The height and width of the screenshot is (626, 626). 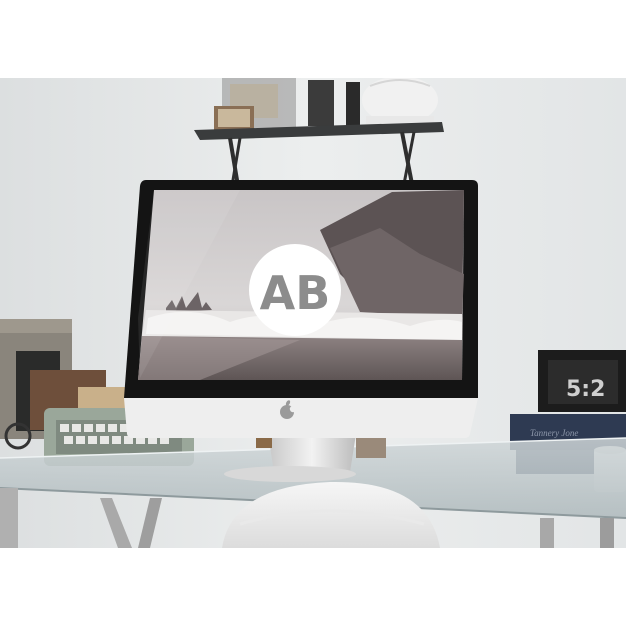 What do you see at coordinates (295, 293) in the screenshot?
I see `ab-logo-text: AB` at bounding box center [295, 293].